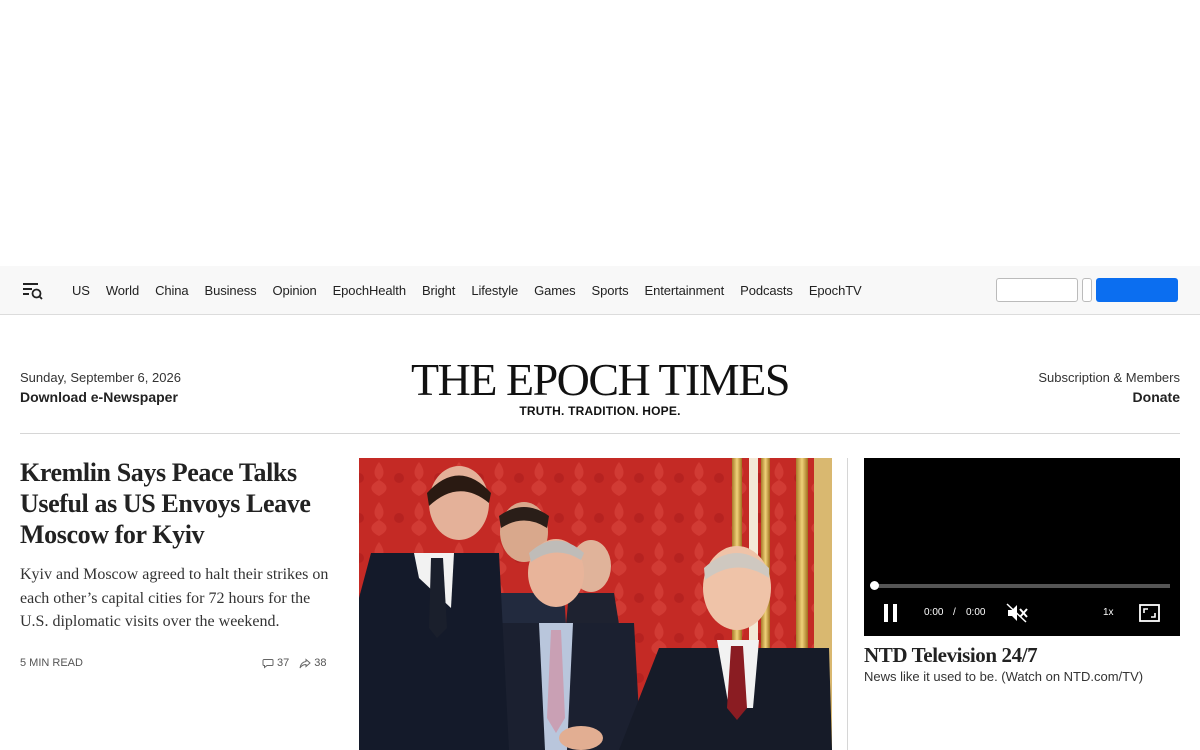 This screenshot has height=750, width=1200. What do you see at coordinates (600, 380) in the screenshot?
I see `site-logo: THE EPOCH TIMES` at bounding box center [600, 380].